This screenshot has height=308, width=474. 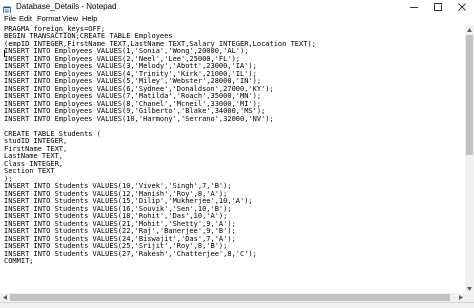 I want to click on maximize-button, so click(x=438, y=6).